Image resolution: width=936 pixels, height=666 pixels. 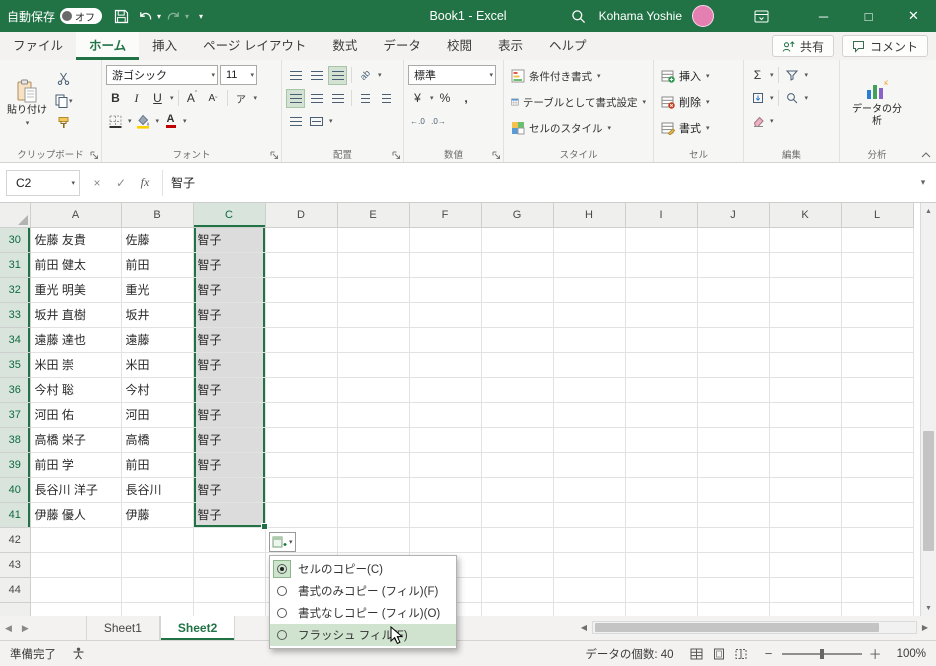 I want to click on scroll-down-arrow: ▼, so click(x=928, y=608).